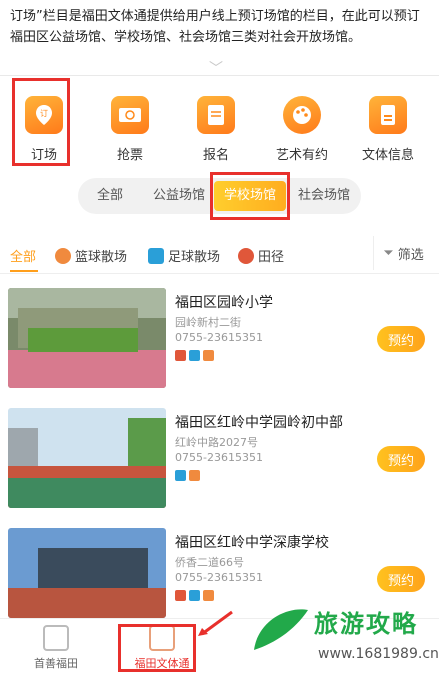  I want to click on segment-social: 社会场馆, so click(324, 196).